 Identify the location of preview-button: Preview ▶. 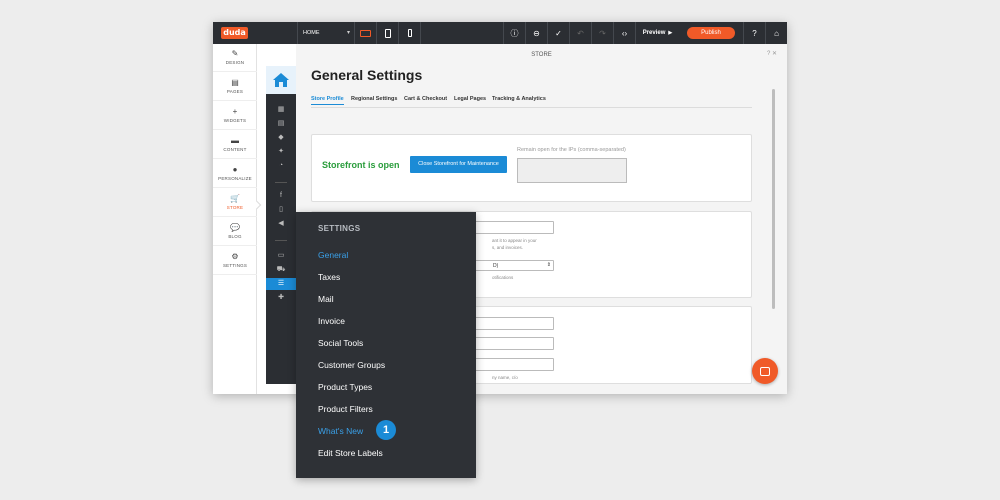
(657, 33).